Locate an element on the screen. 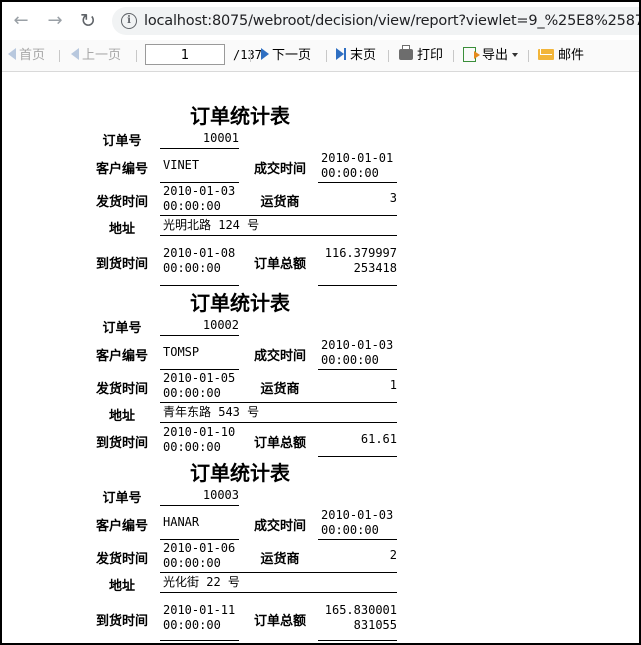 The height and width of the screenshot is (645, 641). arrival-date-value: 2010-01-11 is located at coordinates (199, 610).